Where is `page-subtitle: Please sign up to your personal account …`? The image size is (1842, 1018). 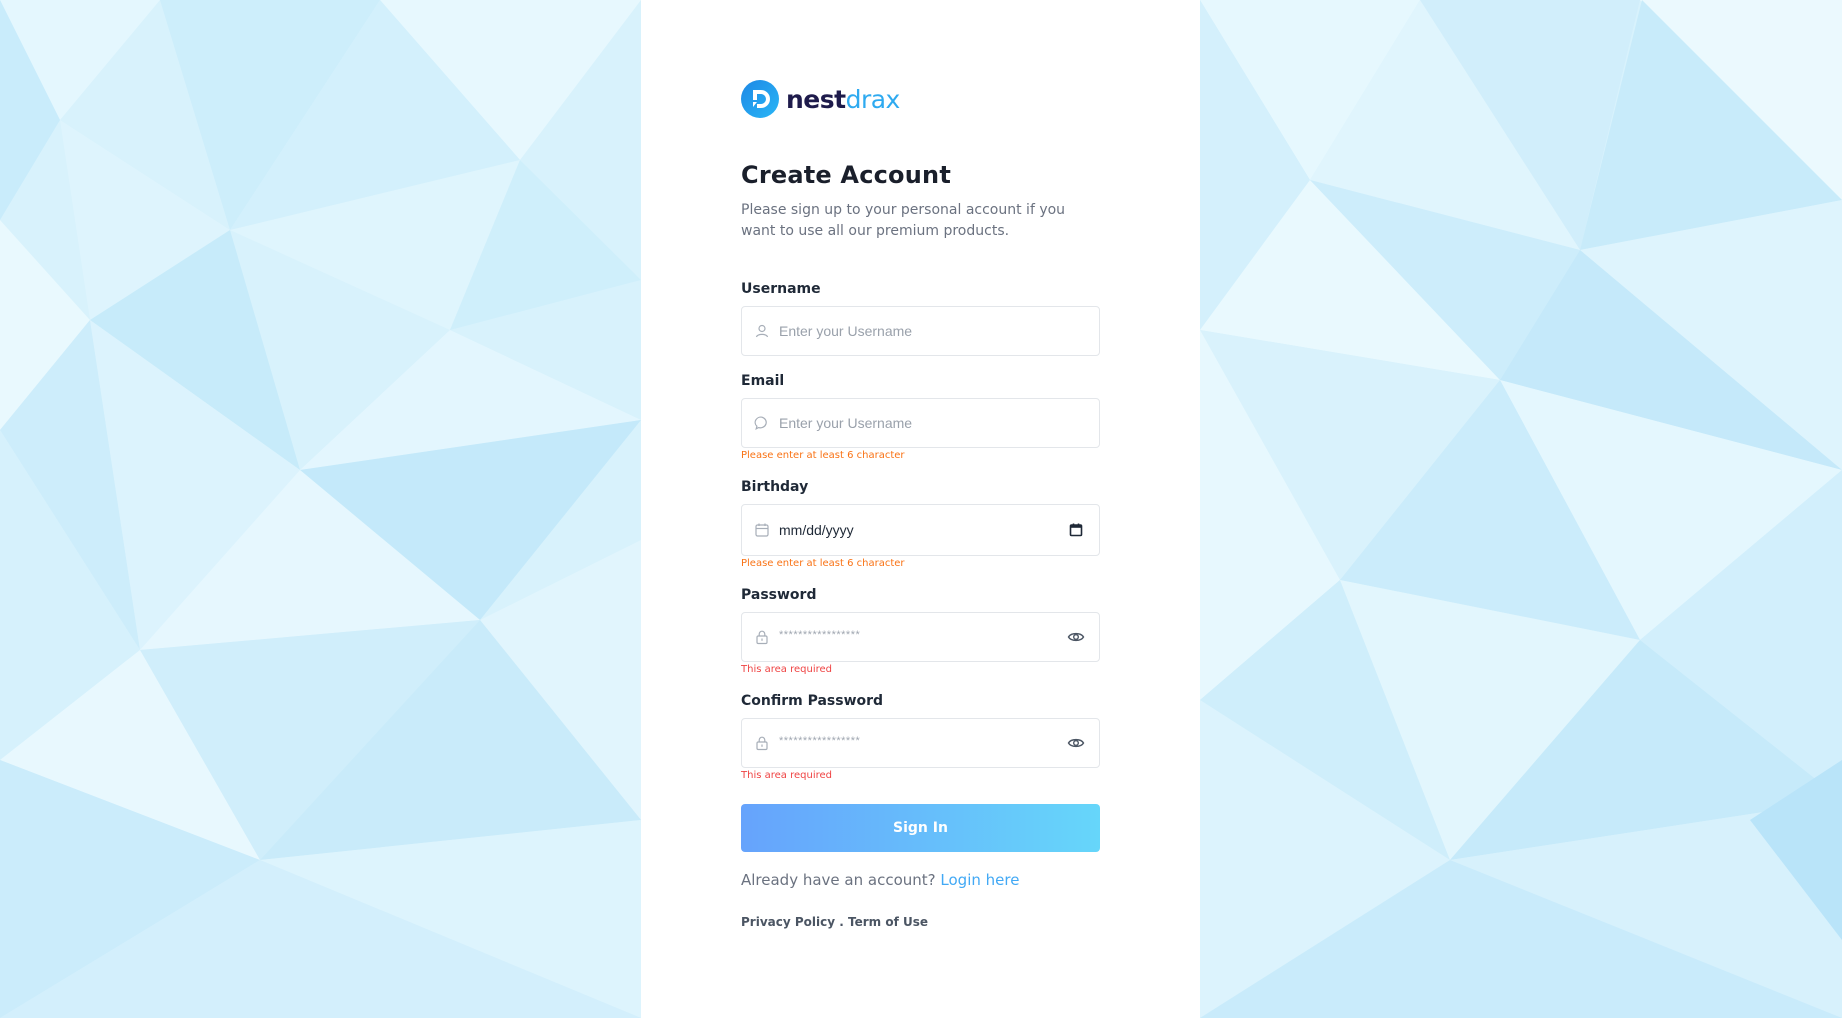
page-subtitle: Please sign up to your personal account … is located at coordinates (903, 220).